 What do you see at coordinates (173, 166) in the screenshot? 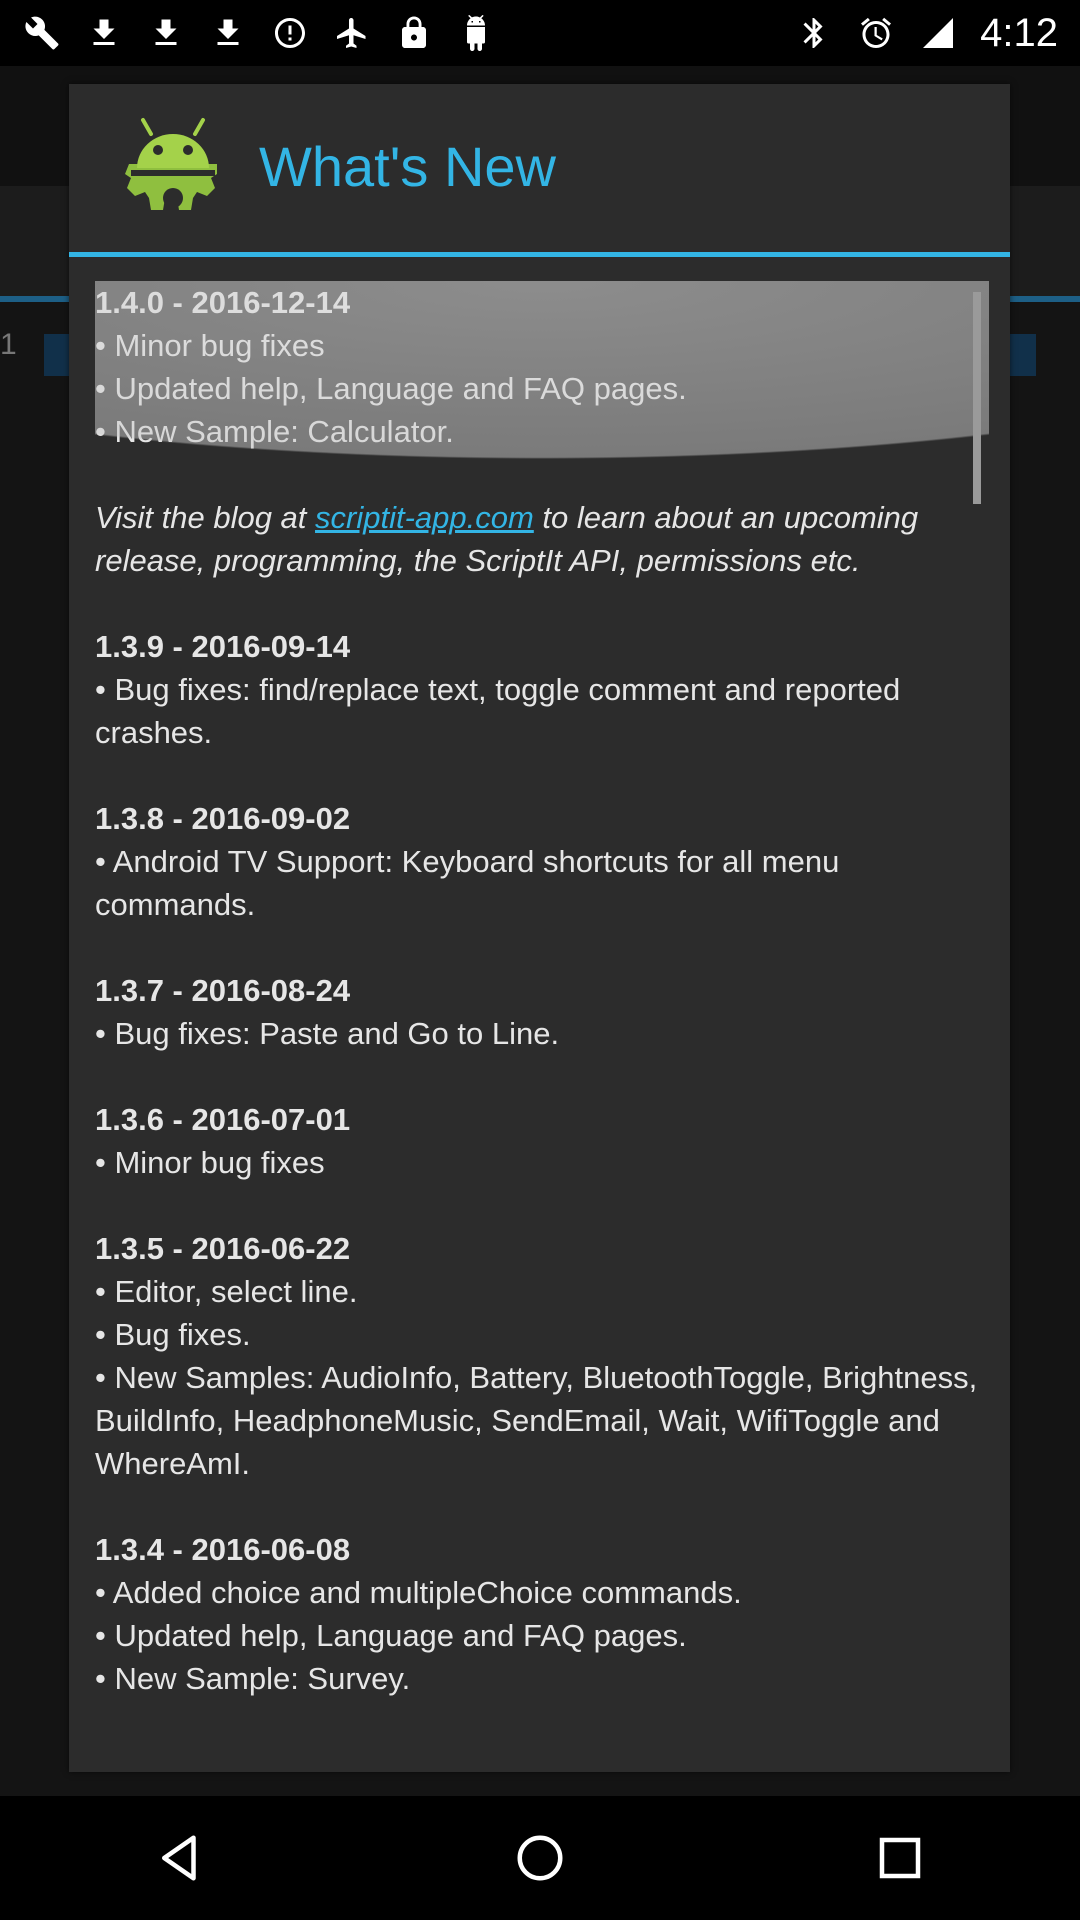
I see `android-gear-icon` at bounding box center [173, 166].